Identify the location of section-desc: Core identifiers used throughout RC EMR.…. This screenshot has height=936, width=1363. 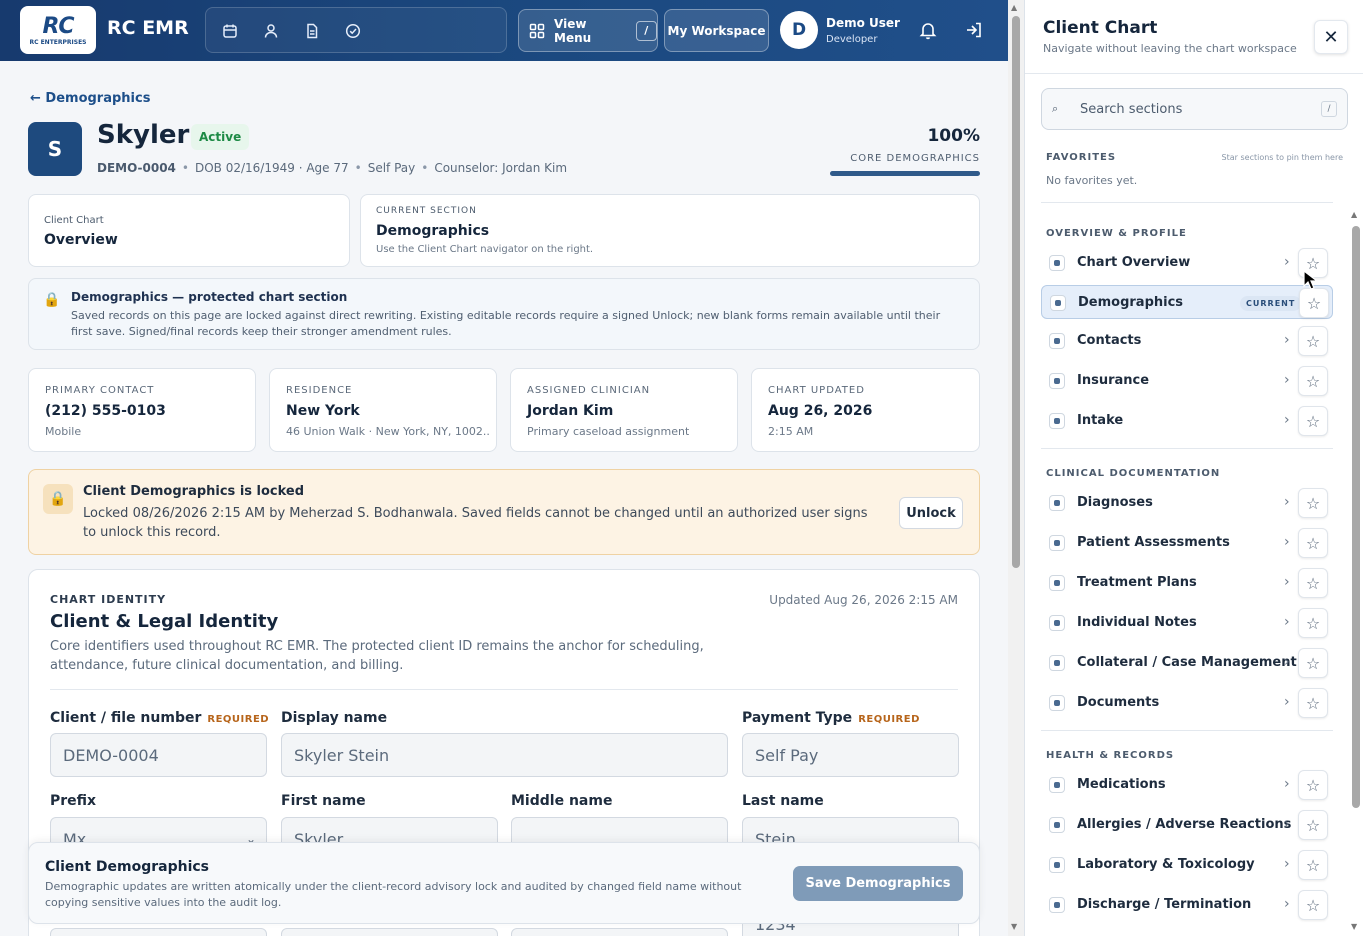
(377, 656).